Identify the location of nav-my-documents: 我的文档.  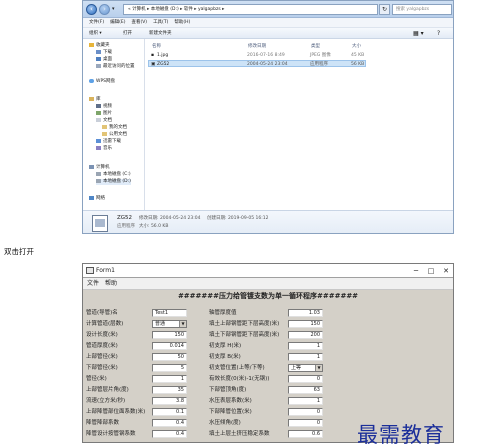
(114, 128).